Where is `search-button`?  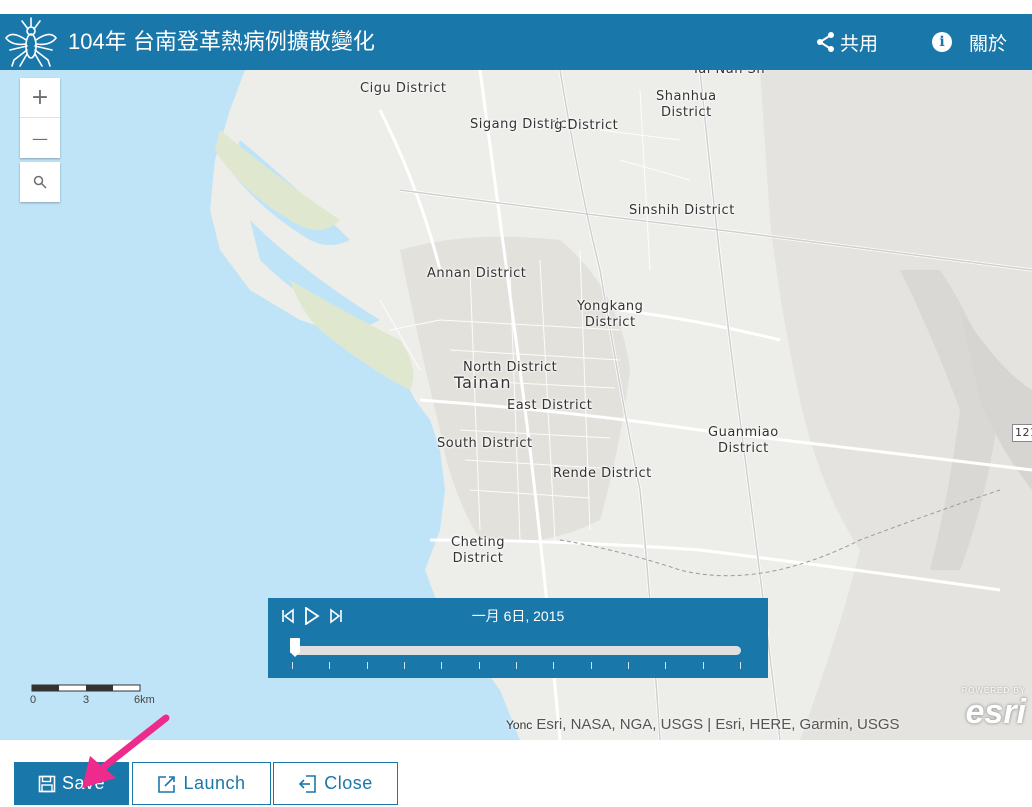
search-button is located at coordinates (40, 182).